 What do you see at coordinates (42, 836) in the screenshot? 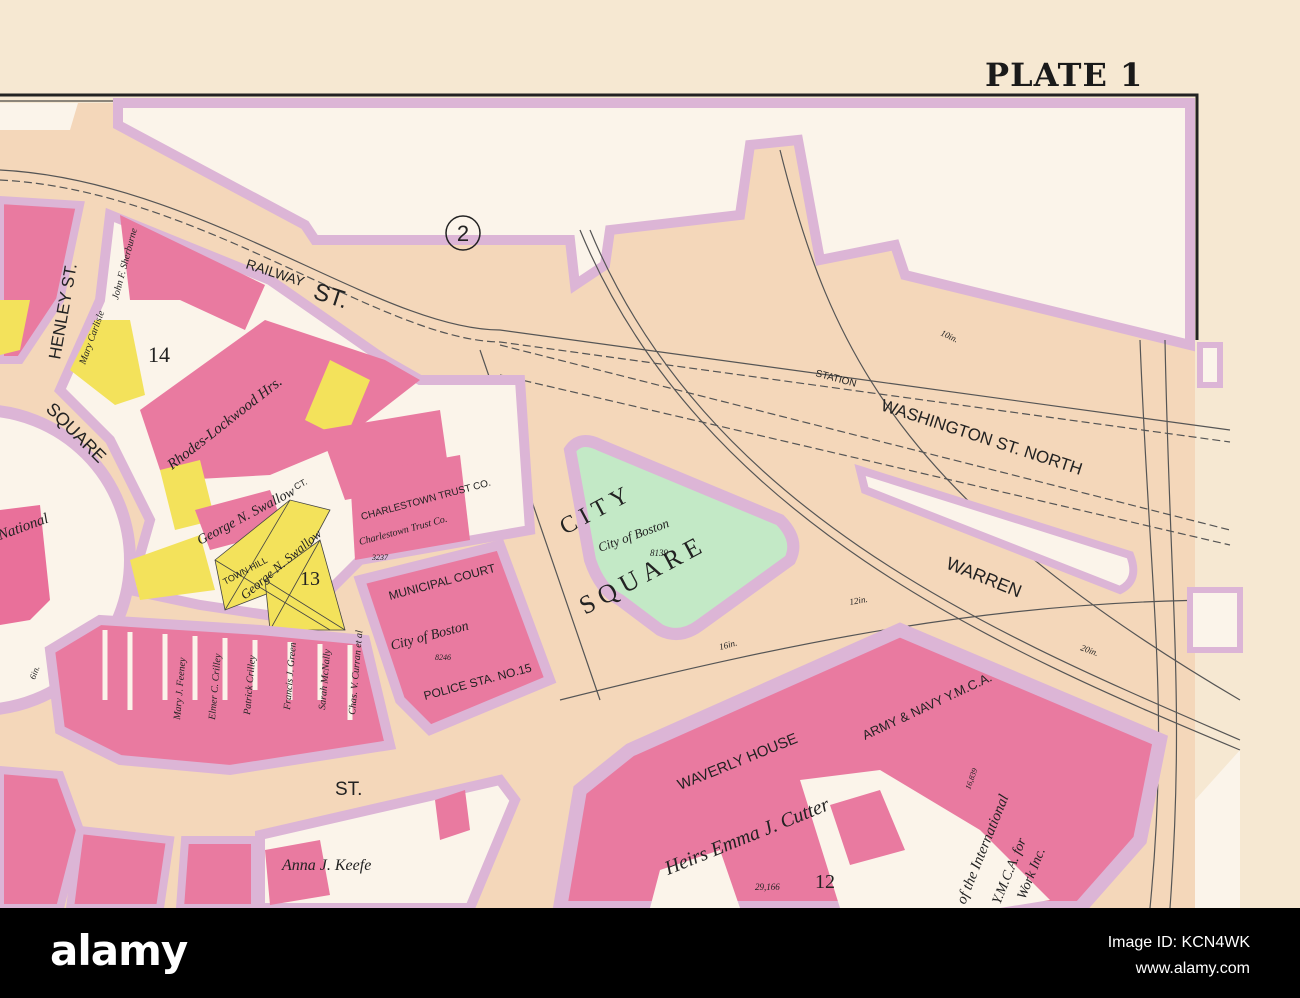
I see `block-lower-left` at bounding box center [42, 836].